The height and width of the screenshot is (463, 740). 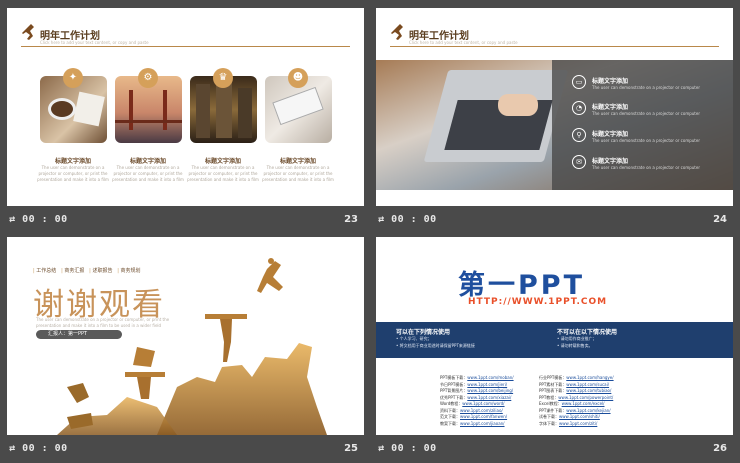 What do you see at coordinates (578, 423) in the screenshot?
I see `resource-link: www.1ppt.com/ziti/` at bounding box center [578, 423].